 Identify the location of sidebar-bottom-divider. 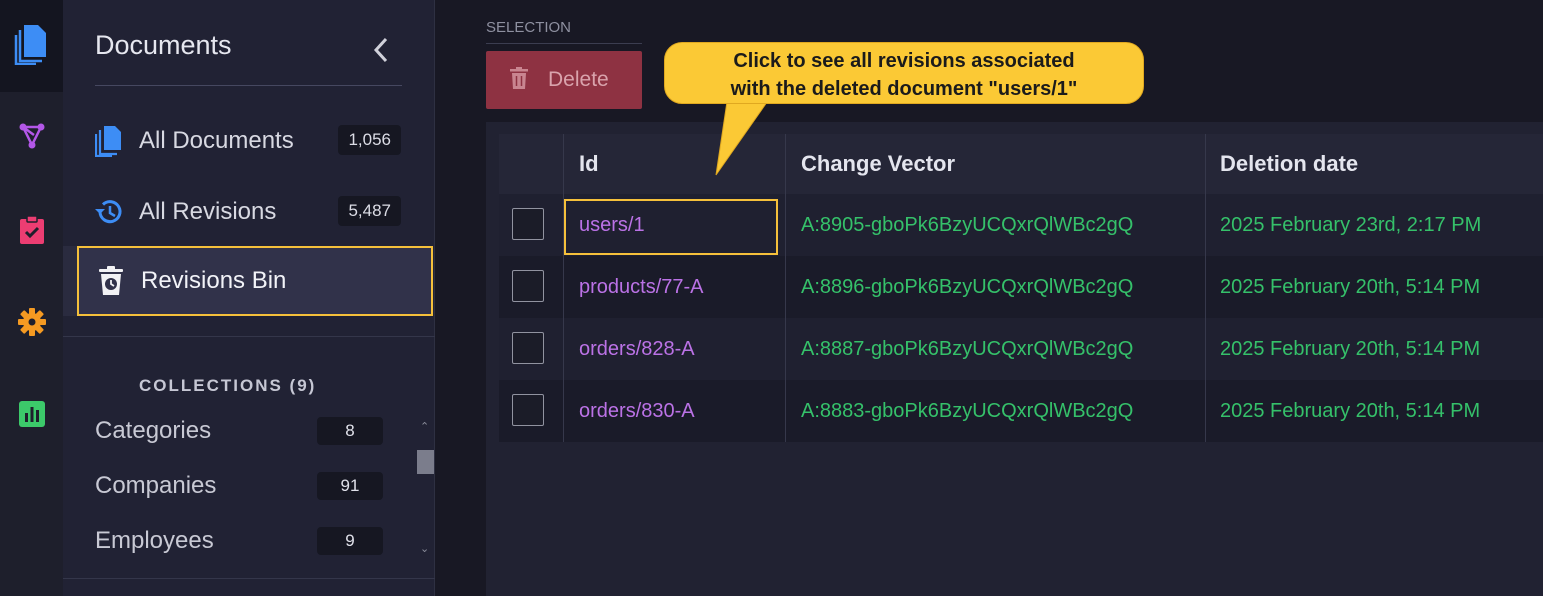
(249, 578).